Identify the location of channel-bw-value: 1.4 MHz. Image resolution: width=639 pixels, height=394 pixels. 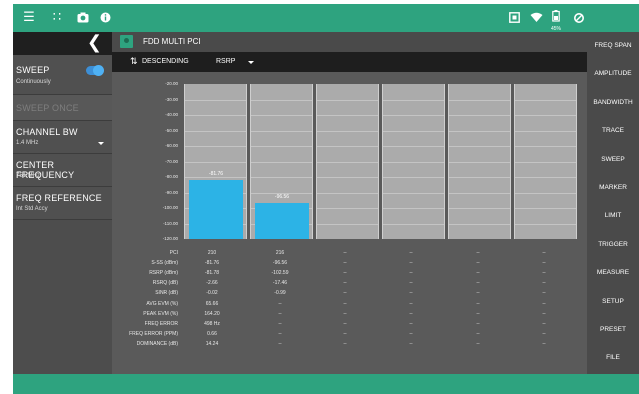
(27, 143).